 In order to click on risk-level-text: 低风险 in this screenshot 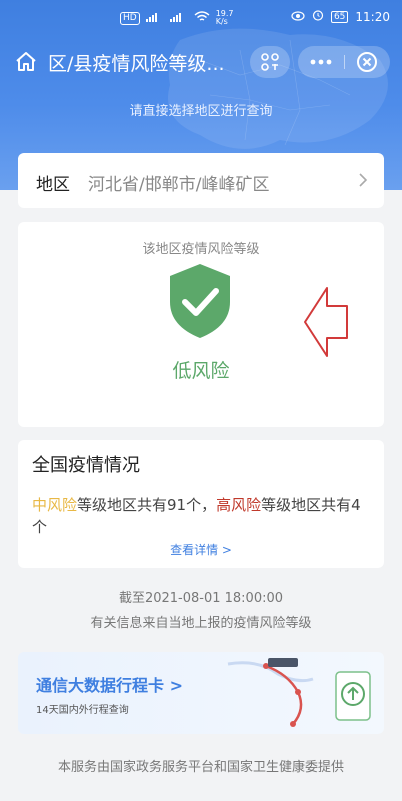, I will do `click(201, 371)`.